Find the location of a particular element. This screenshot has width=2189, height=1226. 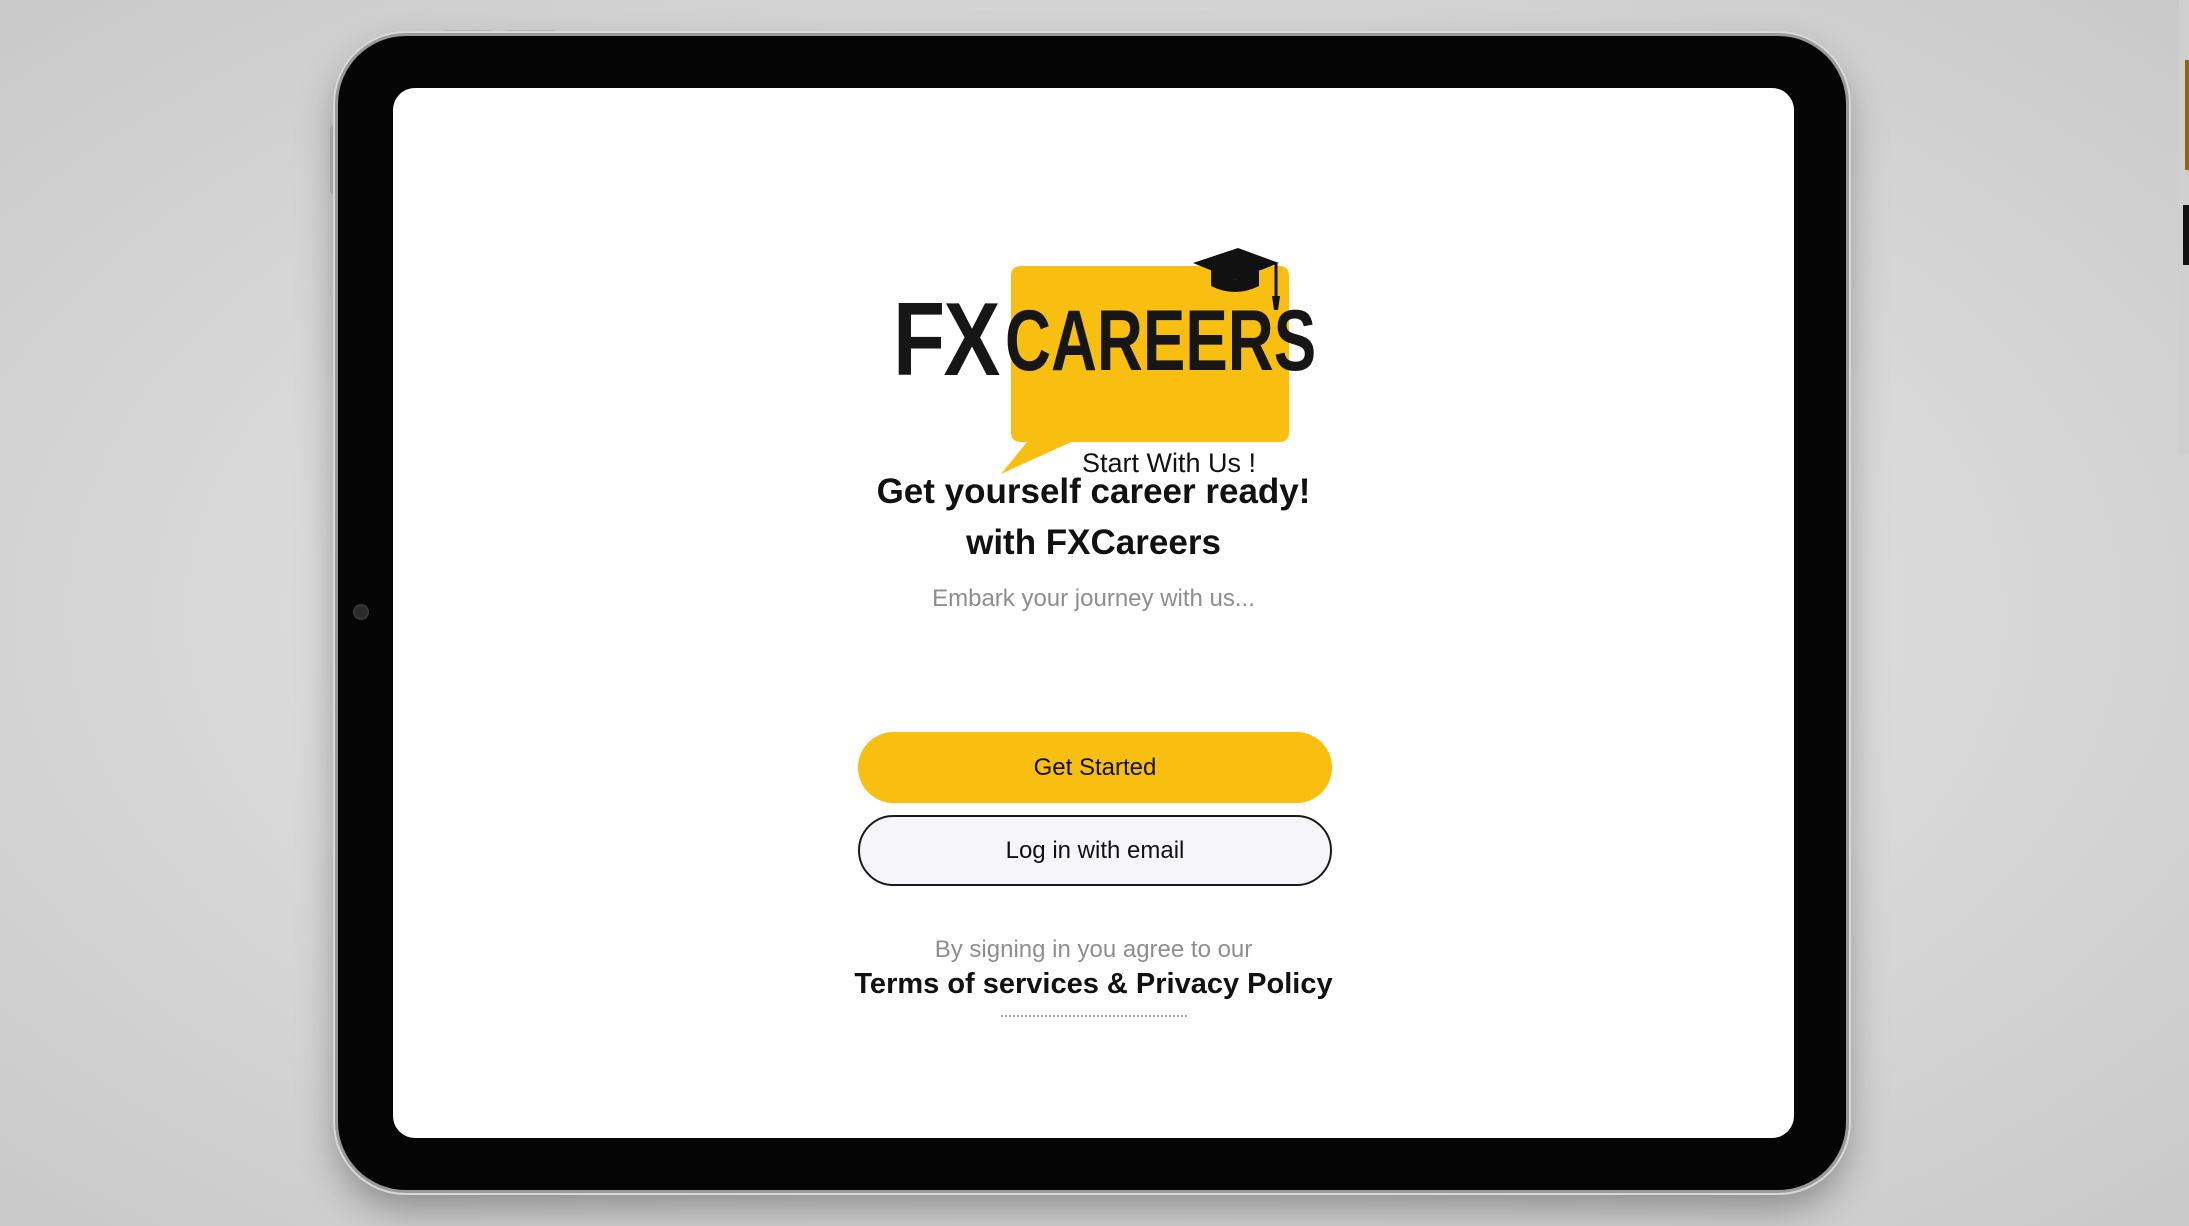

fxcareers-logo: FX CAREERS Start With Us ! is located at coordinates (1104, 366).